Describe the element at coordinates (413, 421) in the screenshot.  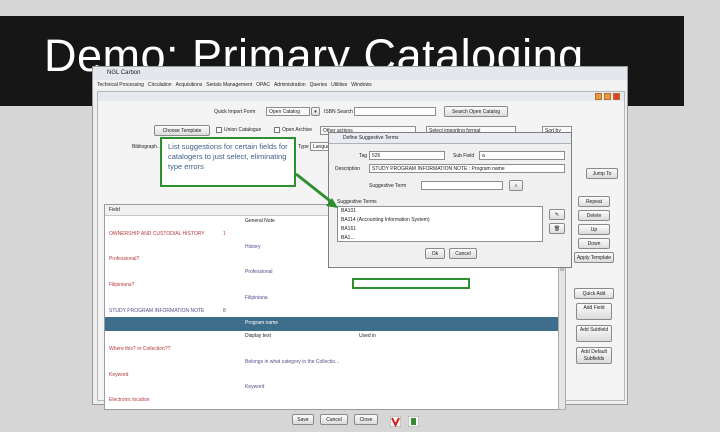
I see `excel-icon` at that location.